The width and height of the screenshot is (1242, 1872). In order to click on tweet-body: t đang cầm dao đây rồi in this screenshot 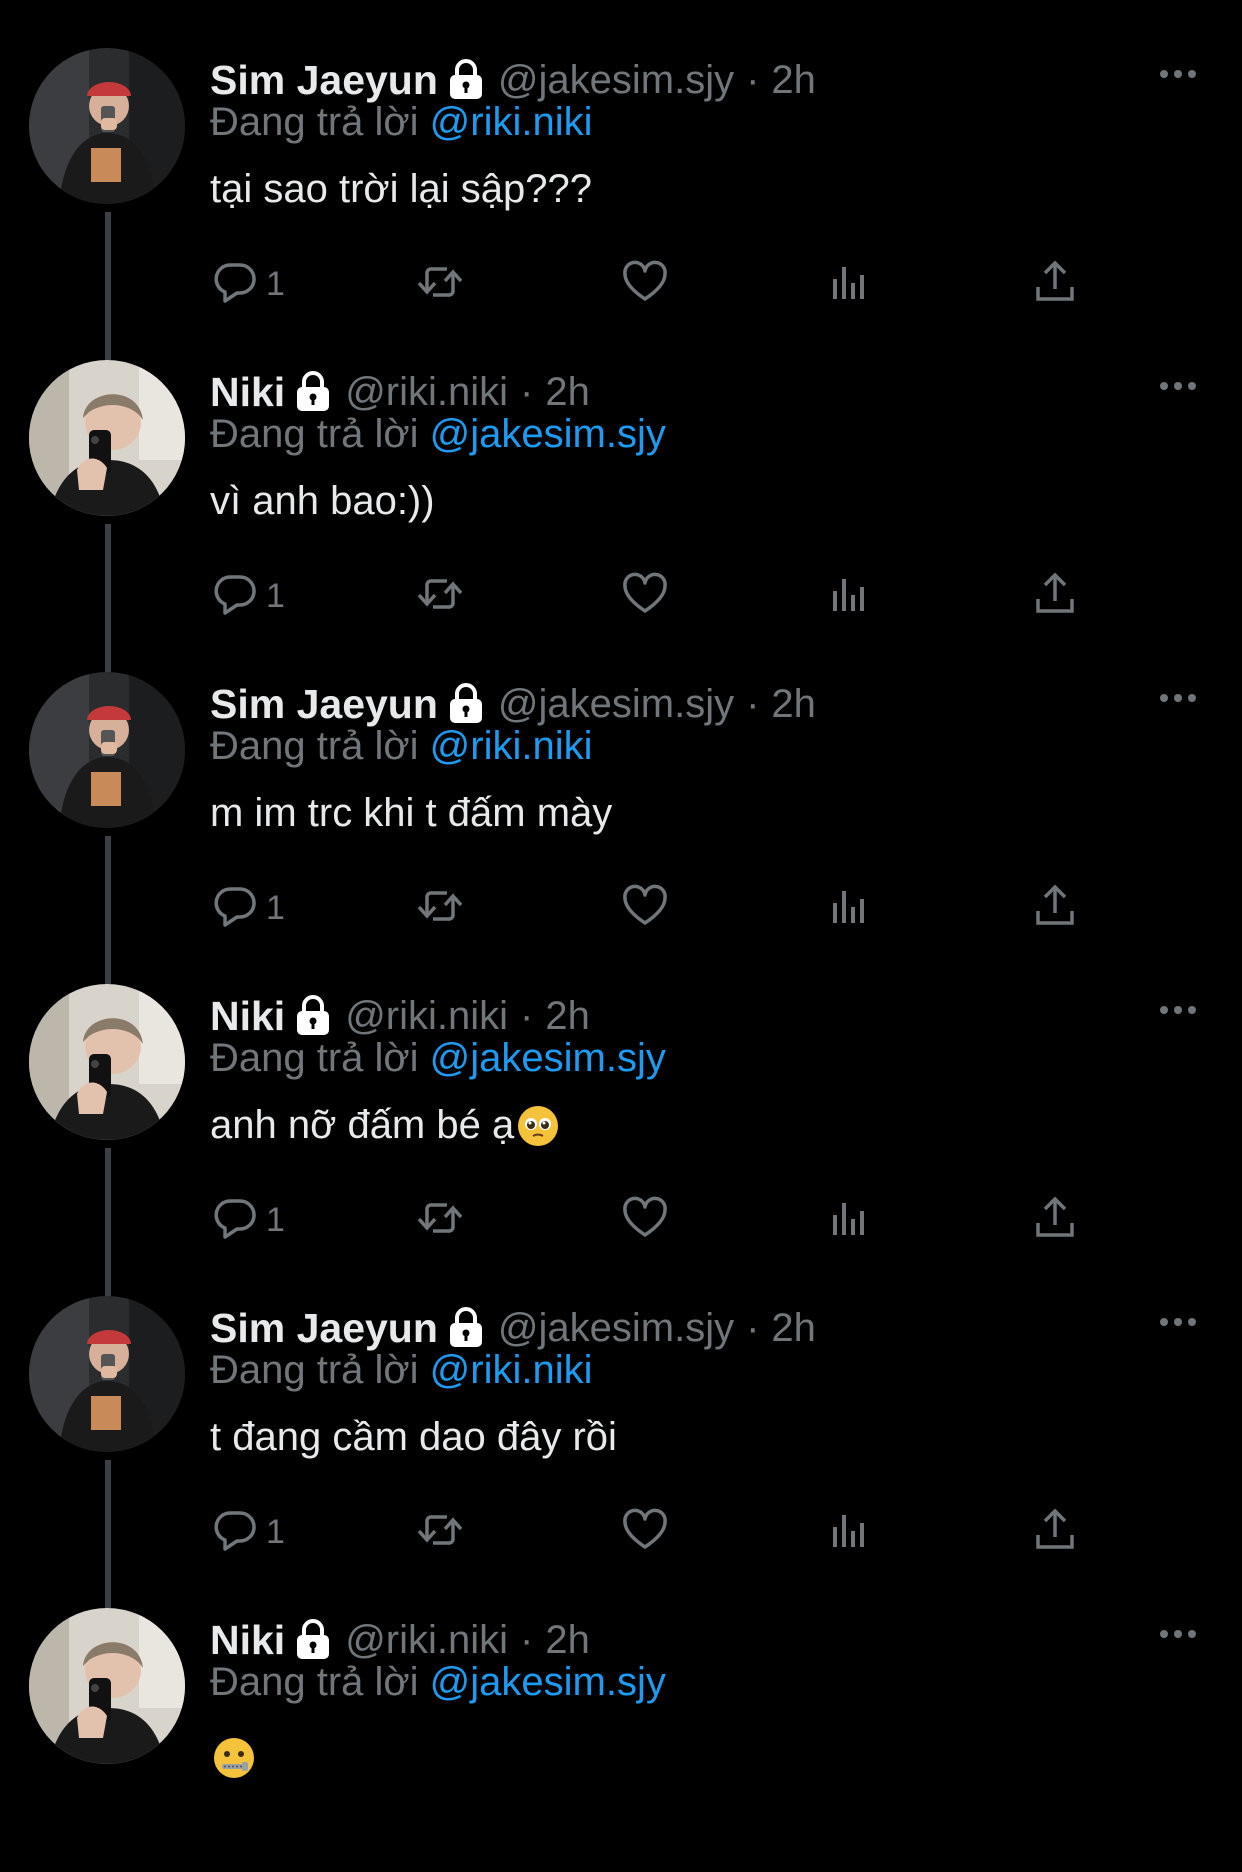, I will do `click(413, 1437)`.